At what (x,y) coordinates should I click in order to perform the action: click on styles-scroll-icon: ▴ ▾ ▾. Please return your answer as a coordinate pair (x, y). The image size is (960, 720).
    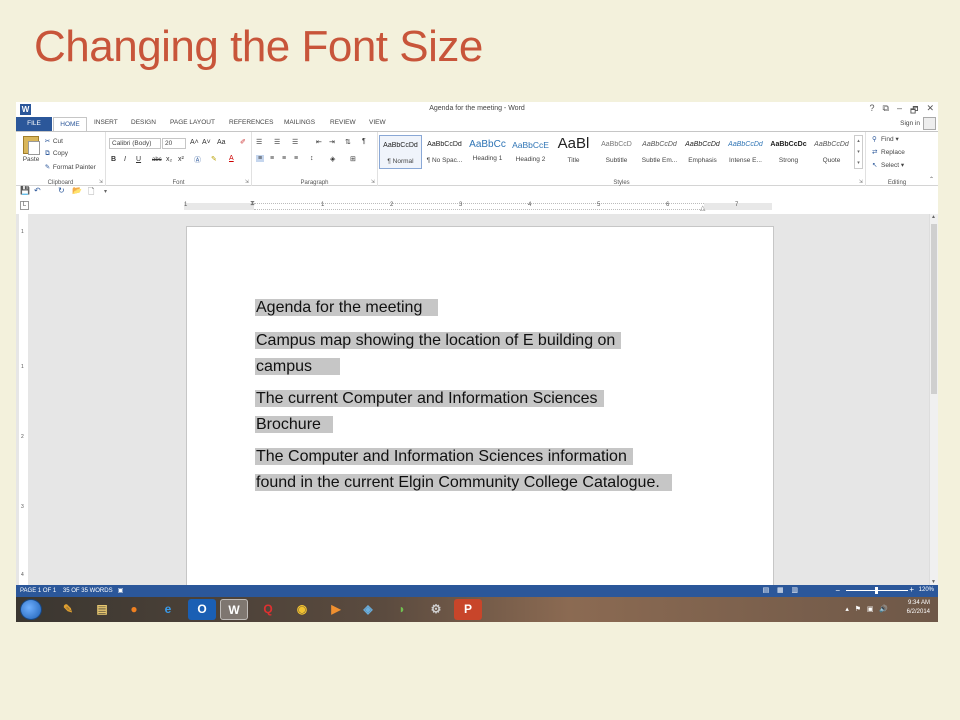
    Looking at the image, I should click on (858, 152).